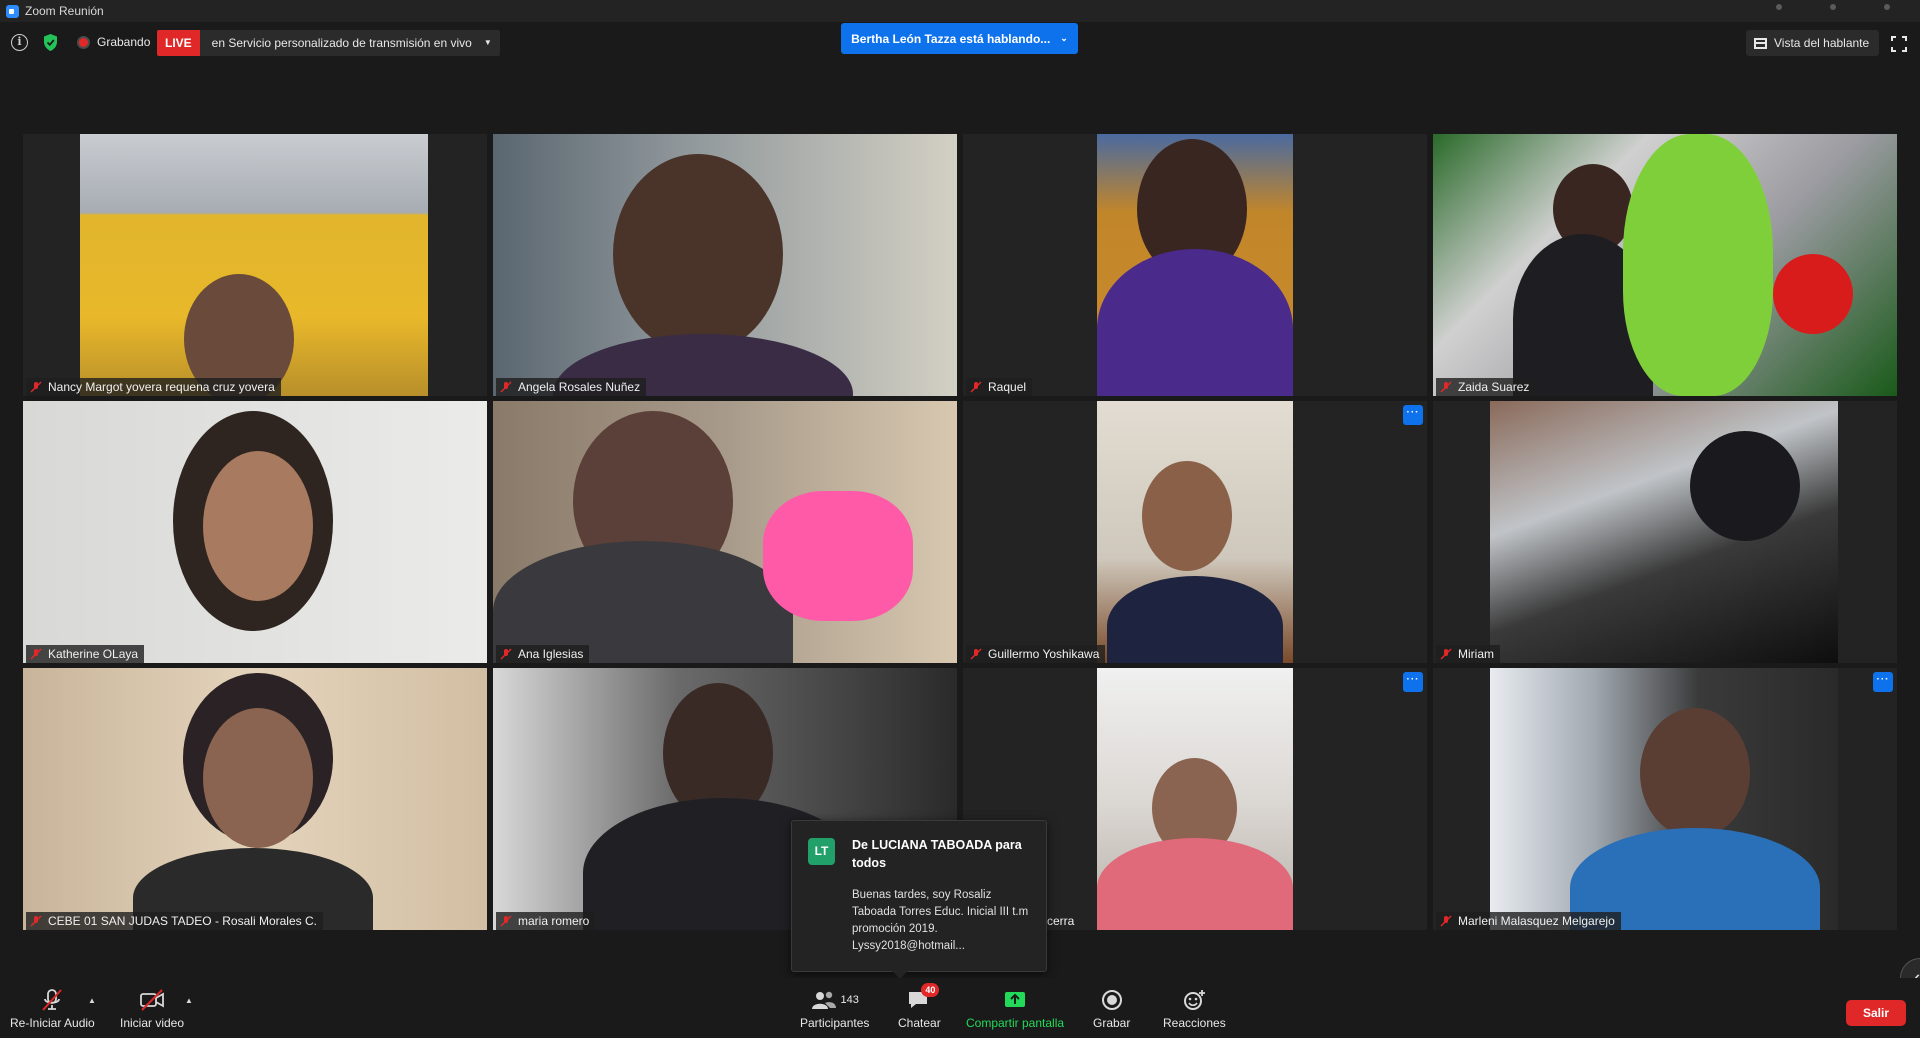 The width and height of the screenshot is (1920, 1038). I want to click on recording-label: Grabando, so click(124, 42).